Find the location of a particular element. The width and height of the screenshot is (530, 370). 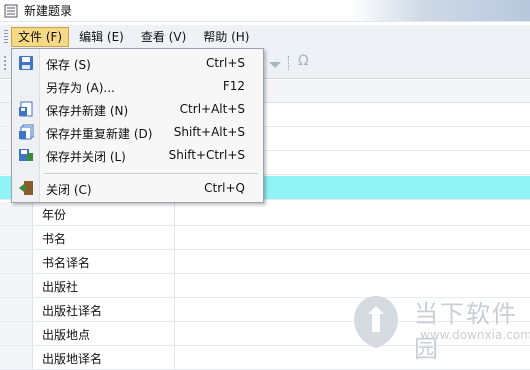

save-close-icon is located at coordinates (26, 155).